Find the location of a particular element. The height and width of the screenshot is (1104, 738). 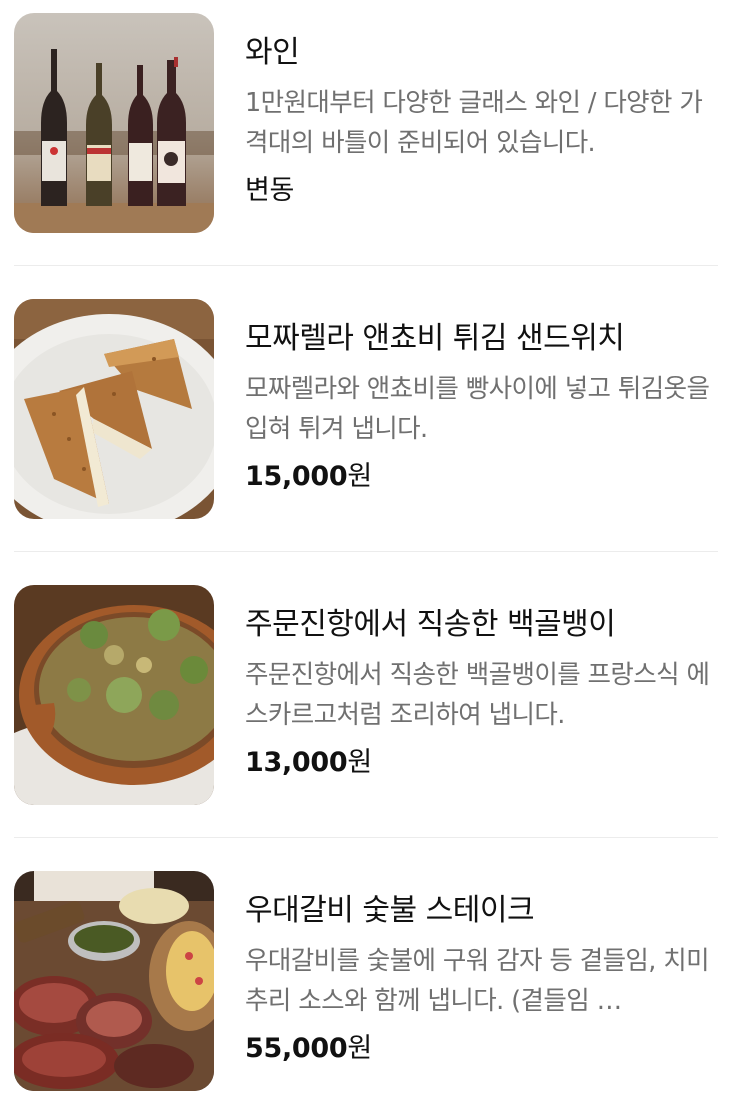

price-value: 55,000 is located at coordinates (296, 1048).